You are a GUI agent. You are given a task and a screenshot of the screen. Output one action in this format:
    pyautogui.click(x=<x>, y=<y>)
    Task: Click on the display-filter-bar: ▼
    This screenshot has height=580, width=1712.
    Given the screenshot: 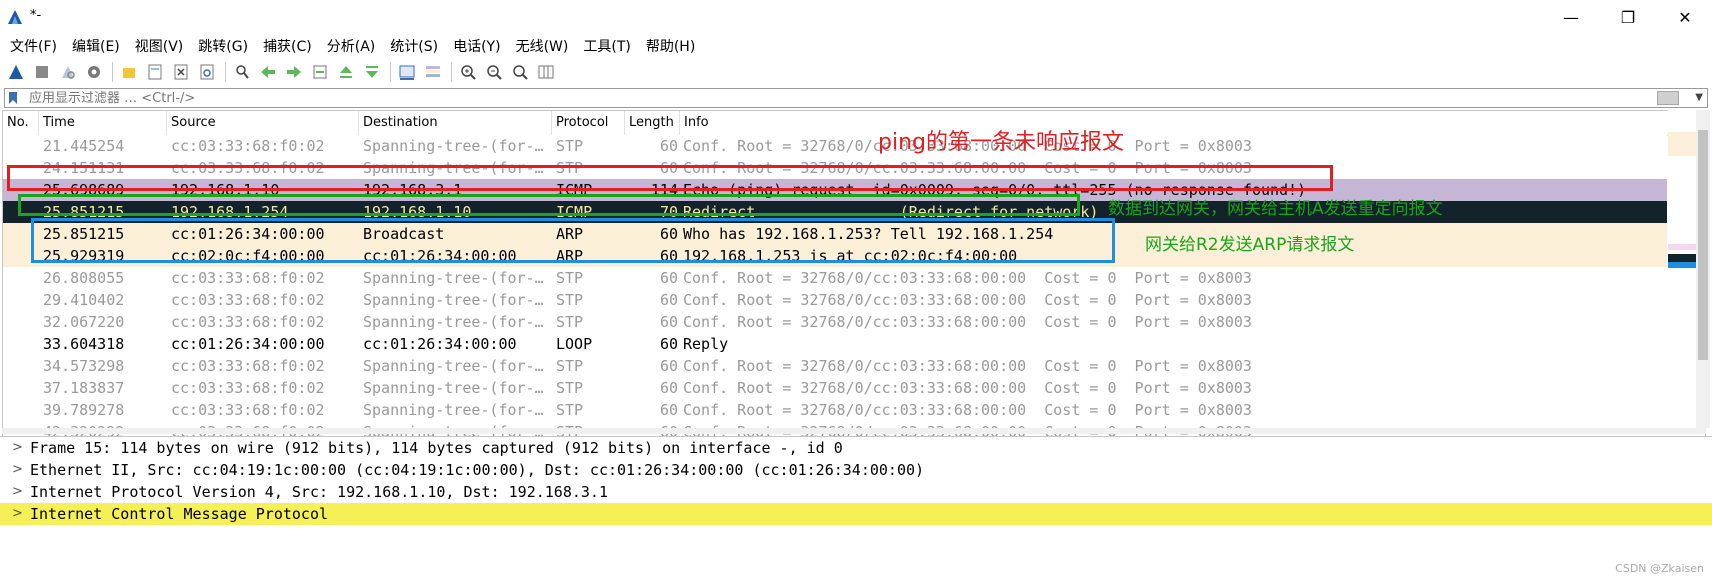 What is the action you would take?
    pyautogui.click(x=856, y=98)
    